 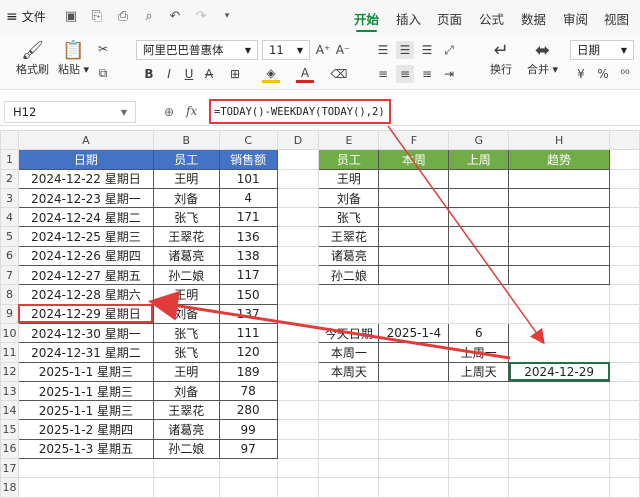 What do you see at coordinates (329, 325) in the screenshot?
I see `result-arrow` at bounding box center [329, 325].